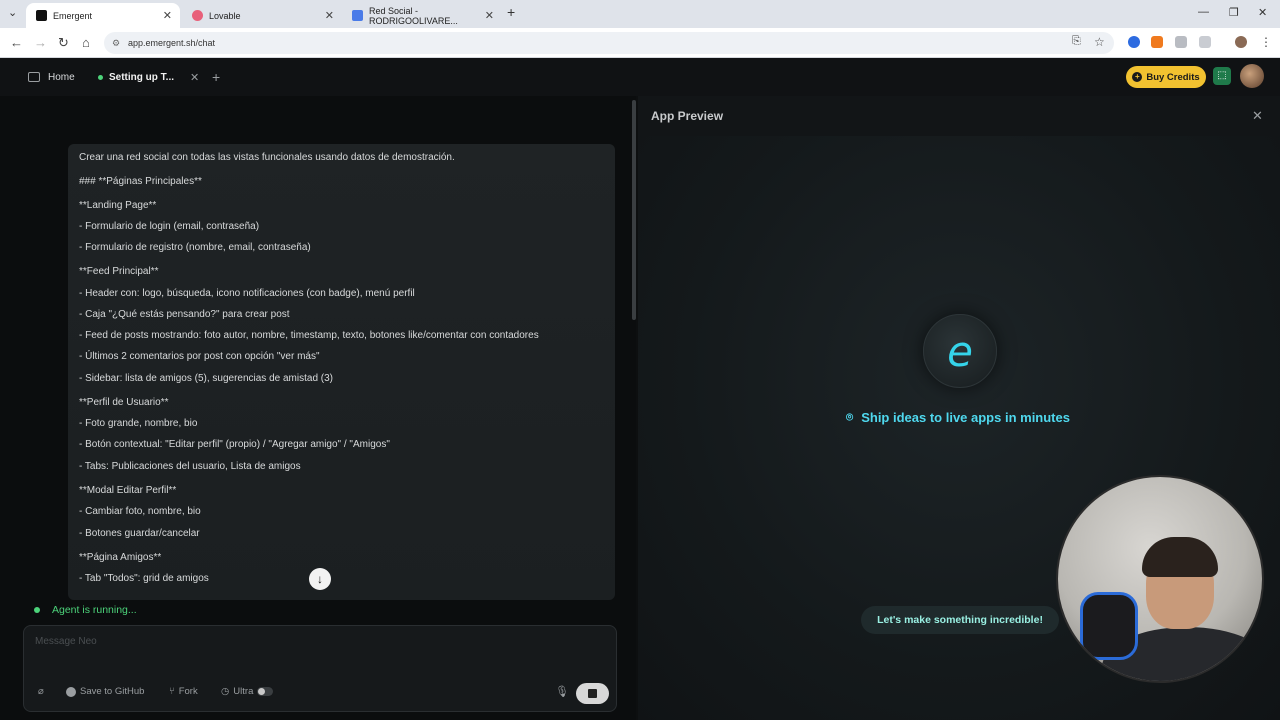  What do you see at coordinates (139, 533) in the screenshot?
I see `message-line: - Botones guardar/cancelar` at bounding box center [139, 533].